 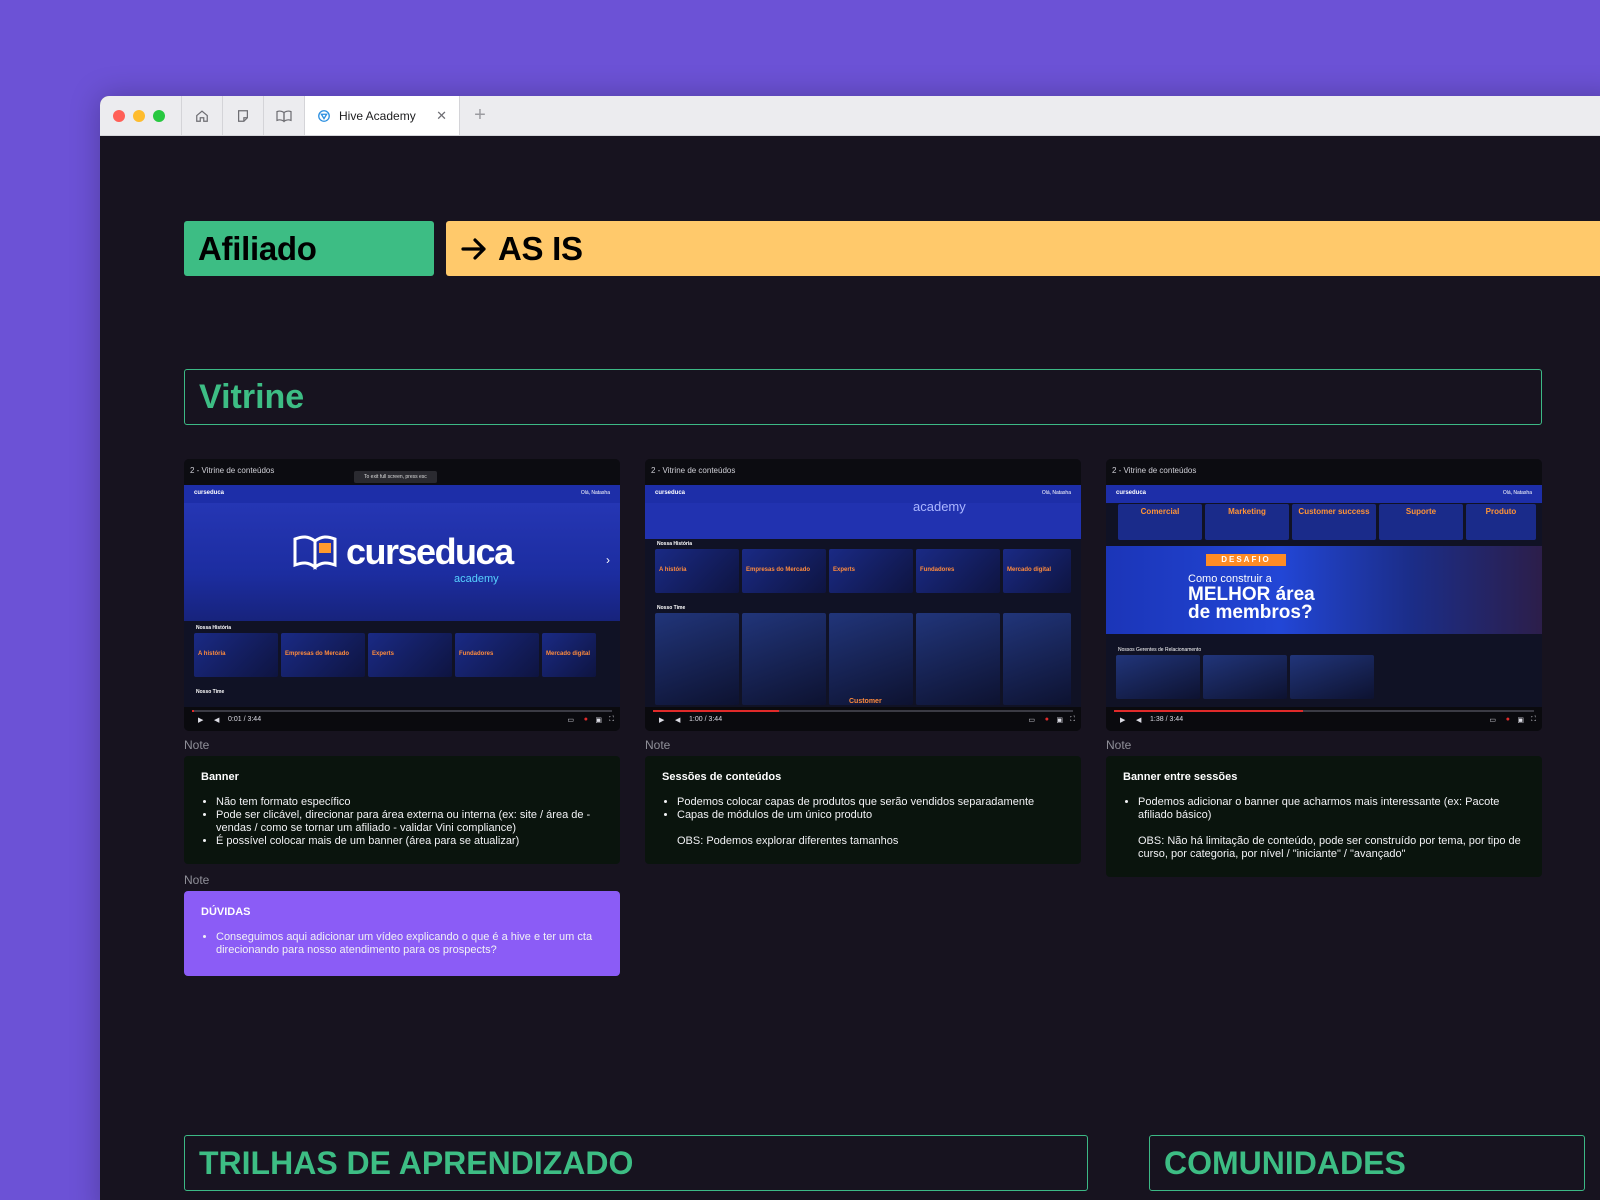 I want to click on category-card: Customer success, so click(x=1334, y=522).